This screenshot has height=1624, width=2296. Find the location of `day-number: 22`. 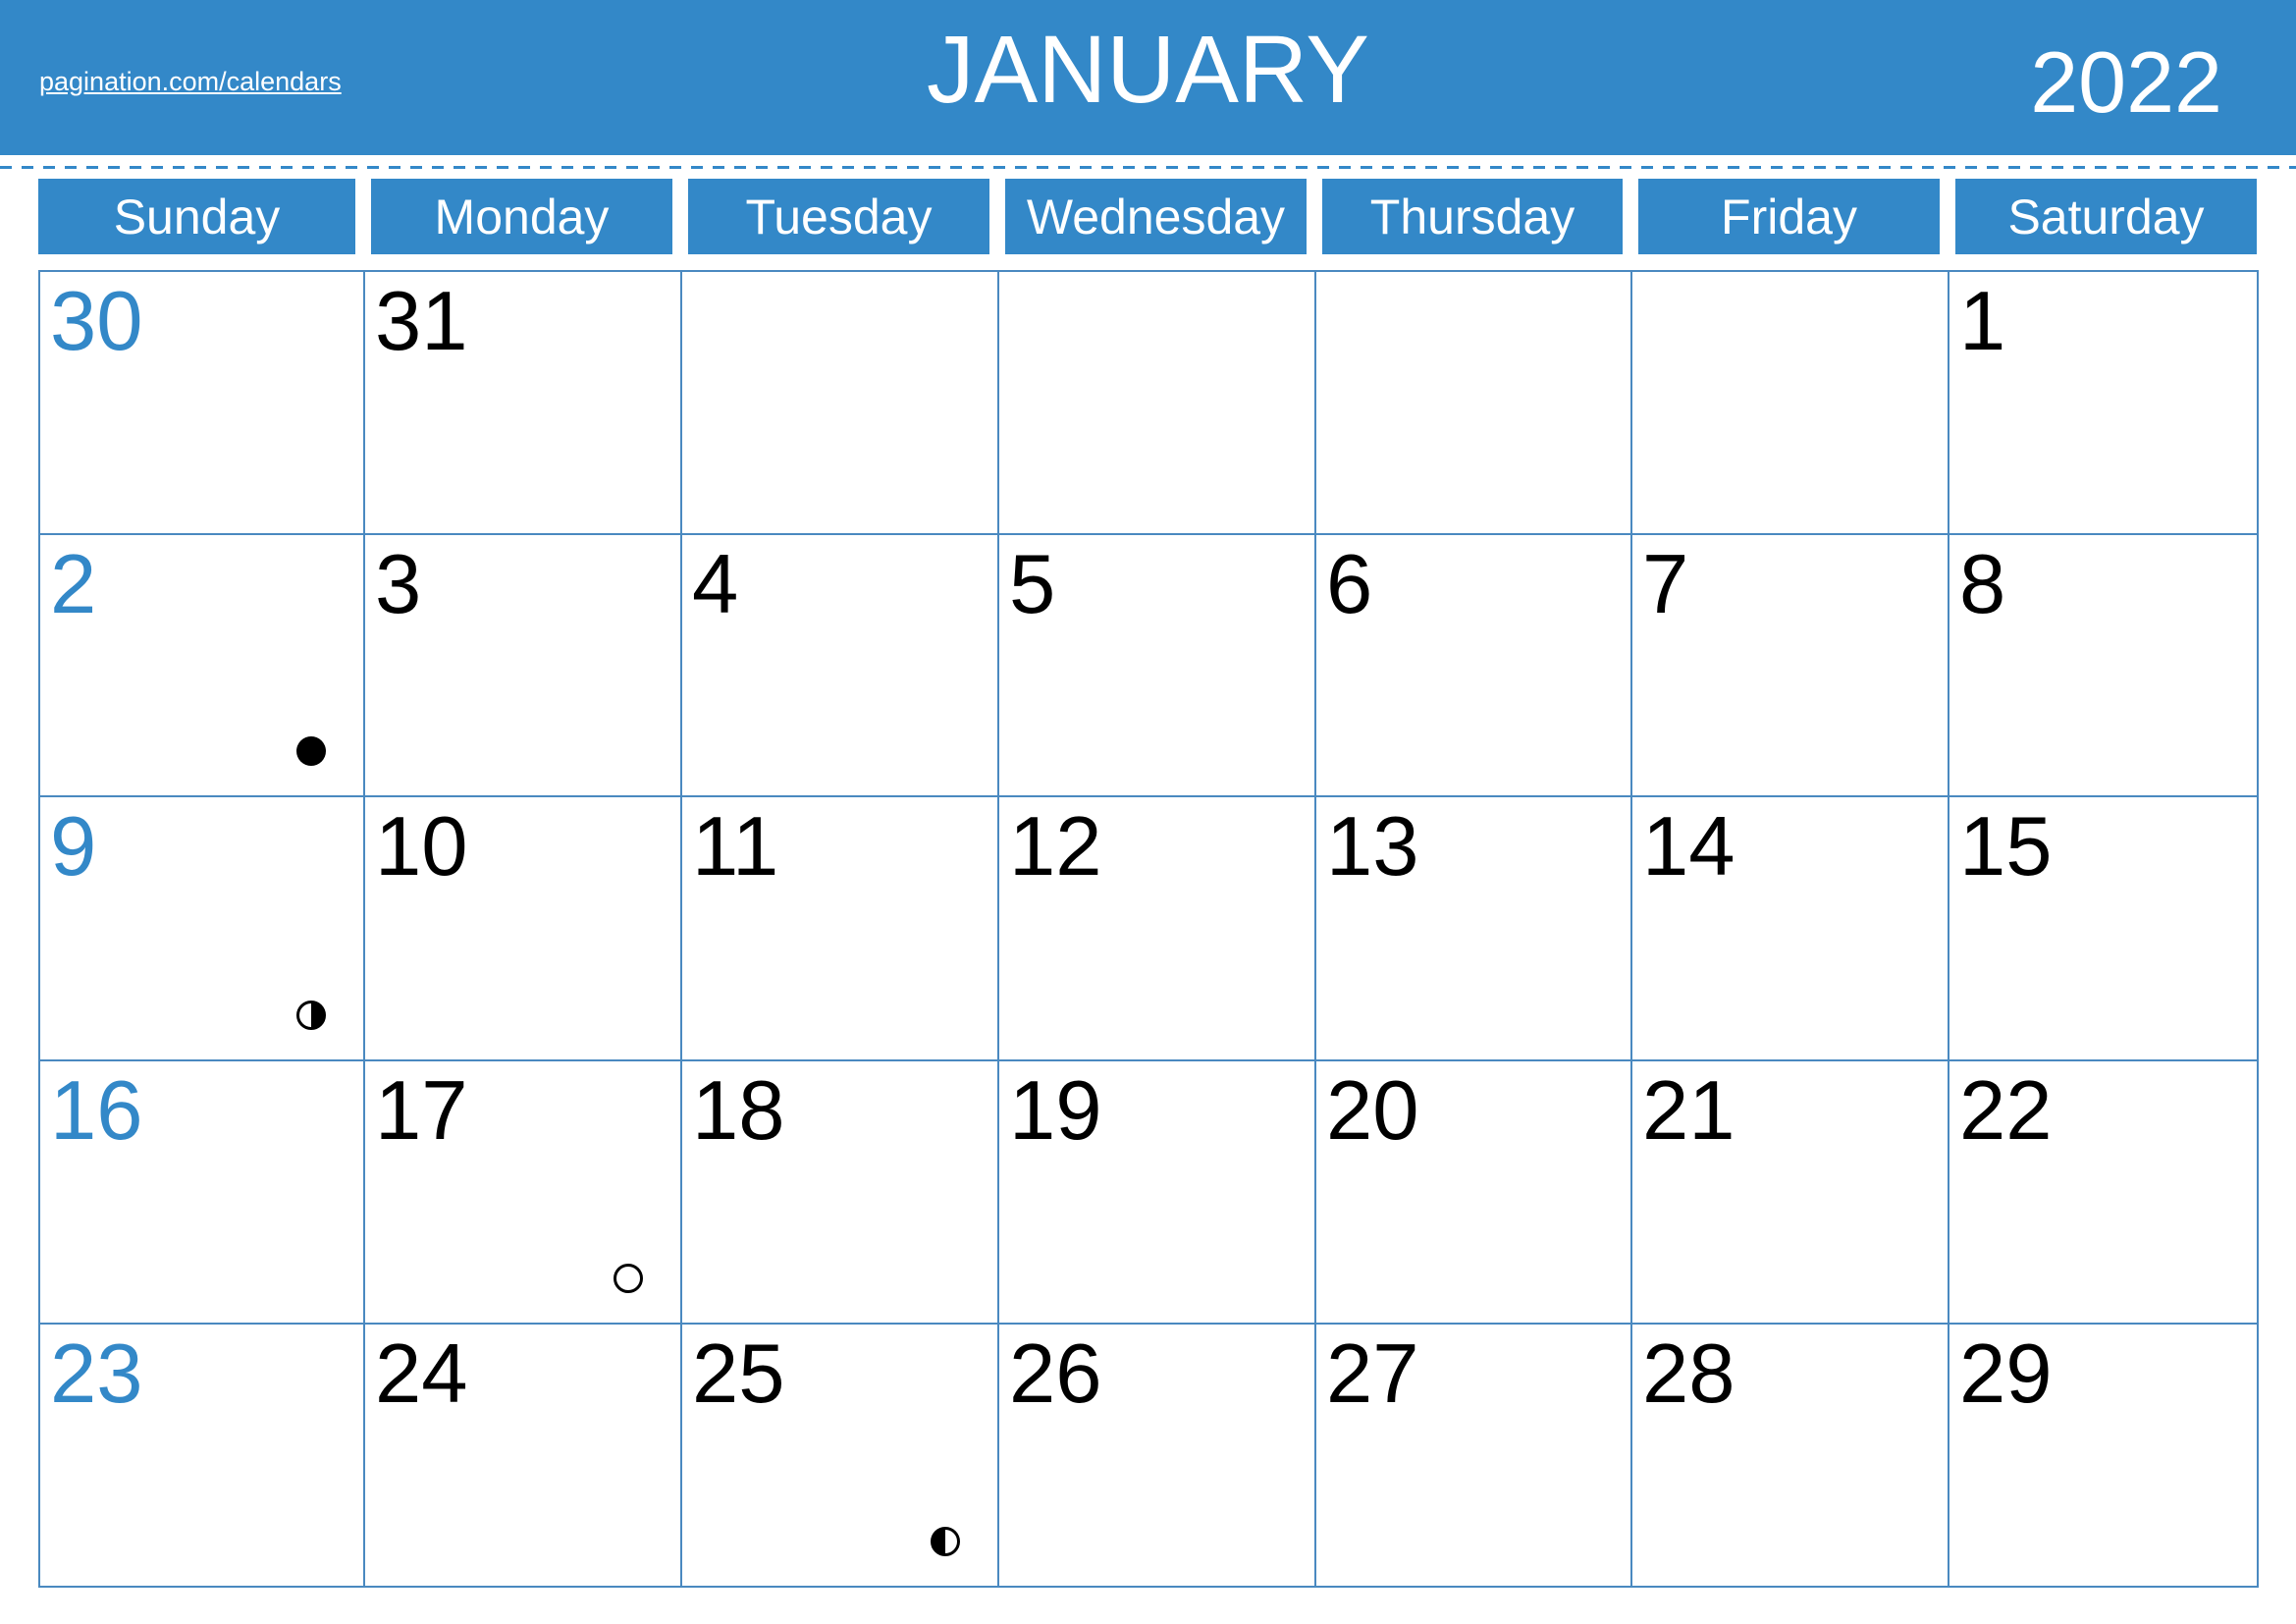

day-number: 22 is located at coordinates (2006, 1111).